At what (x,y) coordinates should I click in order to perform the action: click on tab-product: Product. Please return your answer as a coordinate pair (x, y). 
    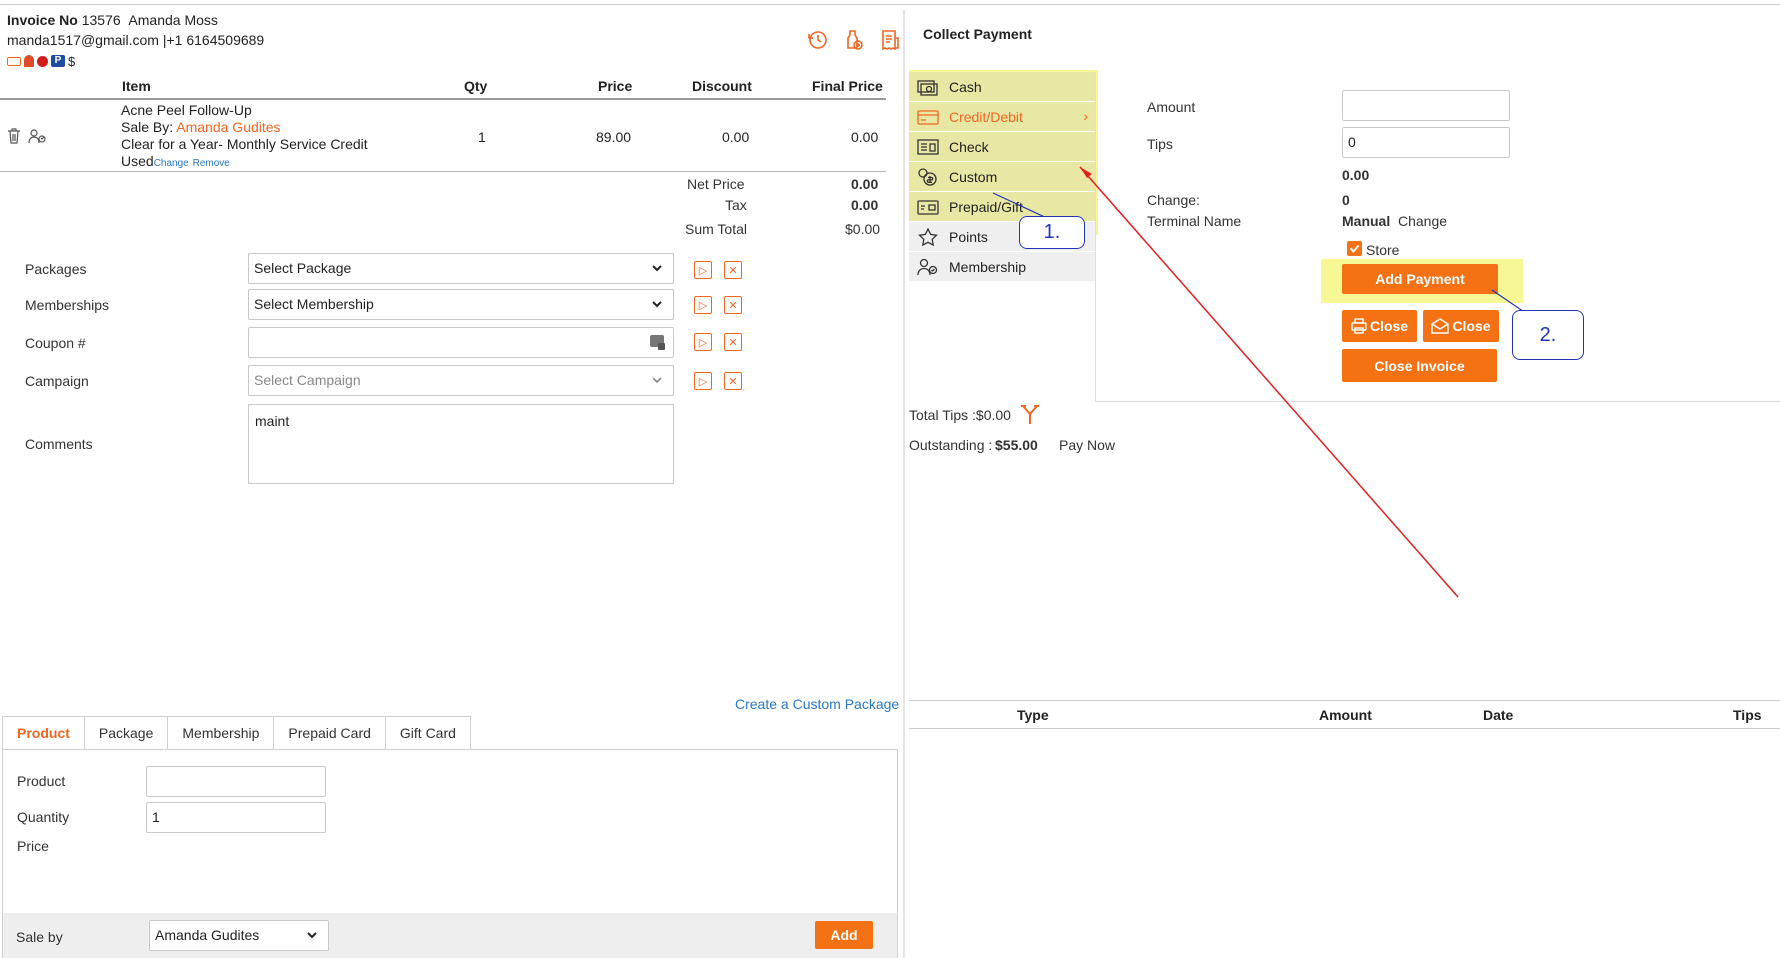
    Looking at the image, I should click on (43, 733).